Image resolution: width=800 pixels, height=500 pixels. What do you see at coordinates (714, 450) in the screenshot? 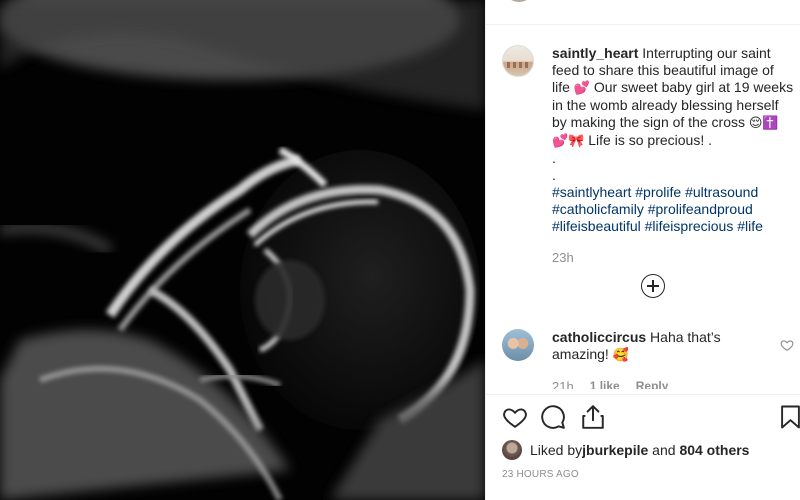
I see `likes-count: 804 others` at bounding box center [714, 450].